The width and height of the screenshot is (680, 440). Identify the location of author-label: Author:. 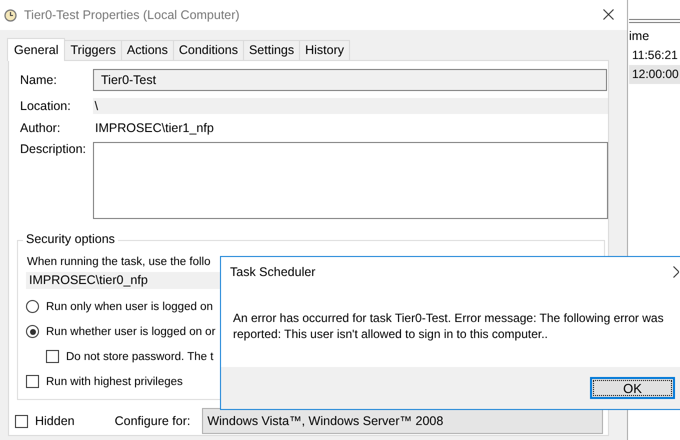
(41, 128).